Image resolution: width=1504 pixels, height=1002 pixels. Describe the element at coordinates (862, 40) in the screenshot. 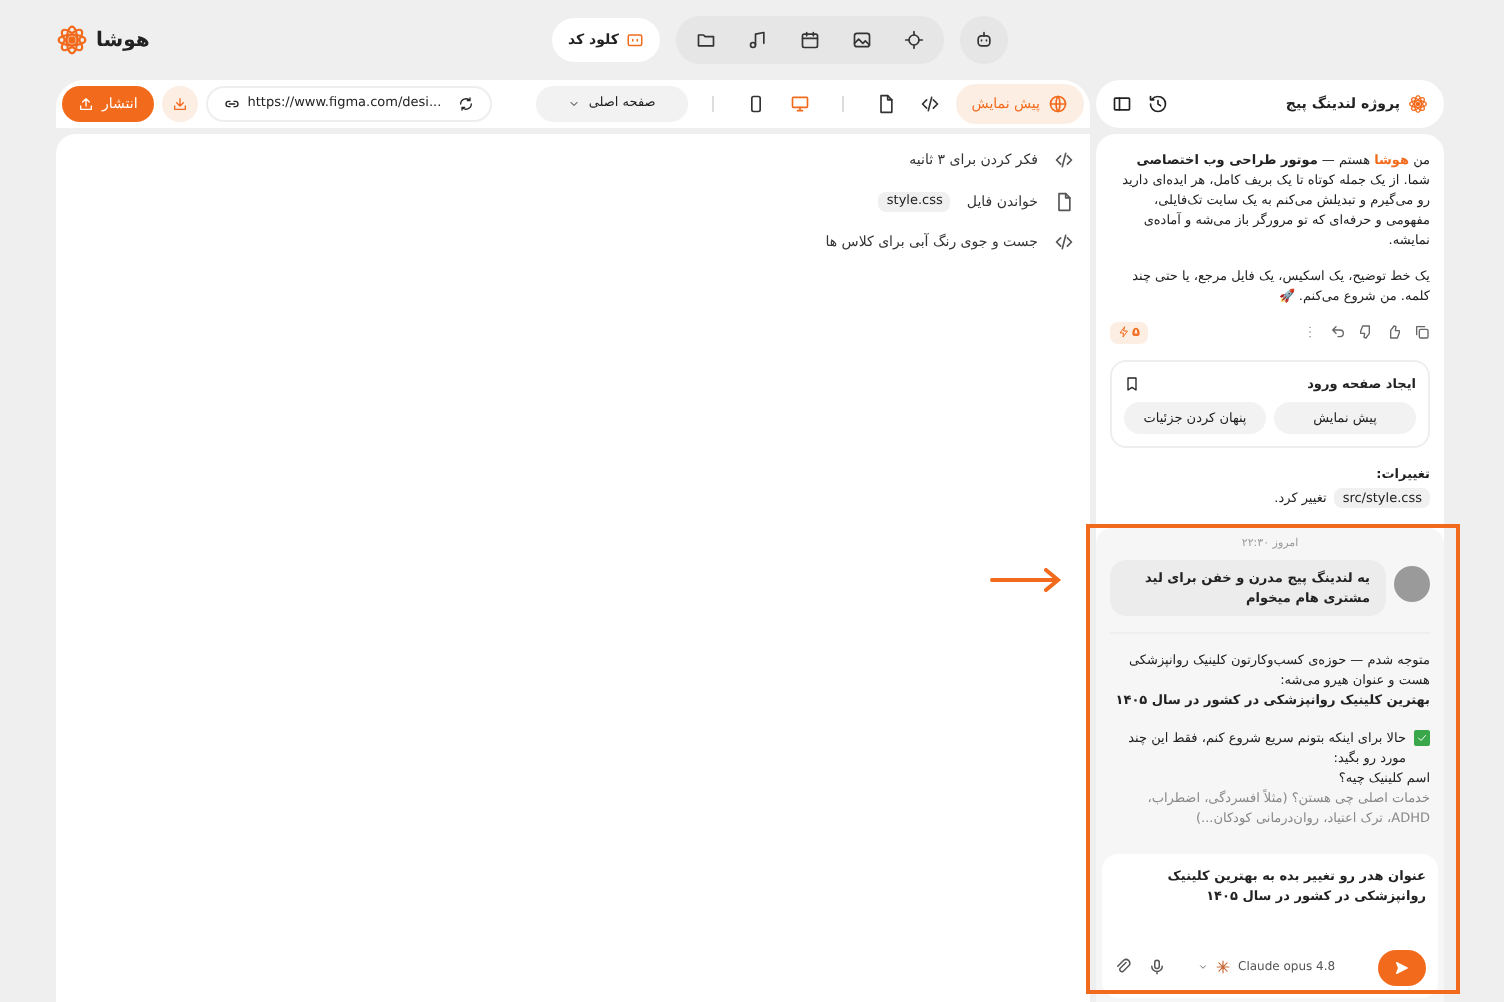

I see `image-icon` at that location.